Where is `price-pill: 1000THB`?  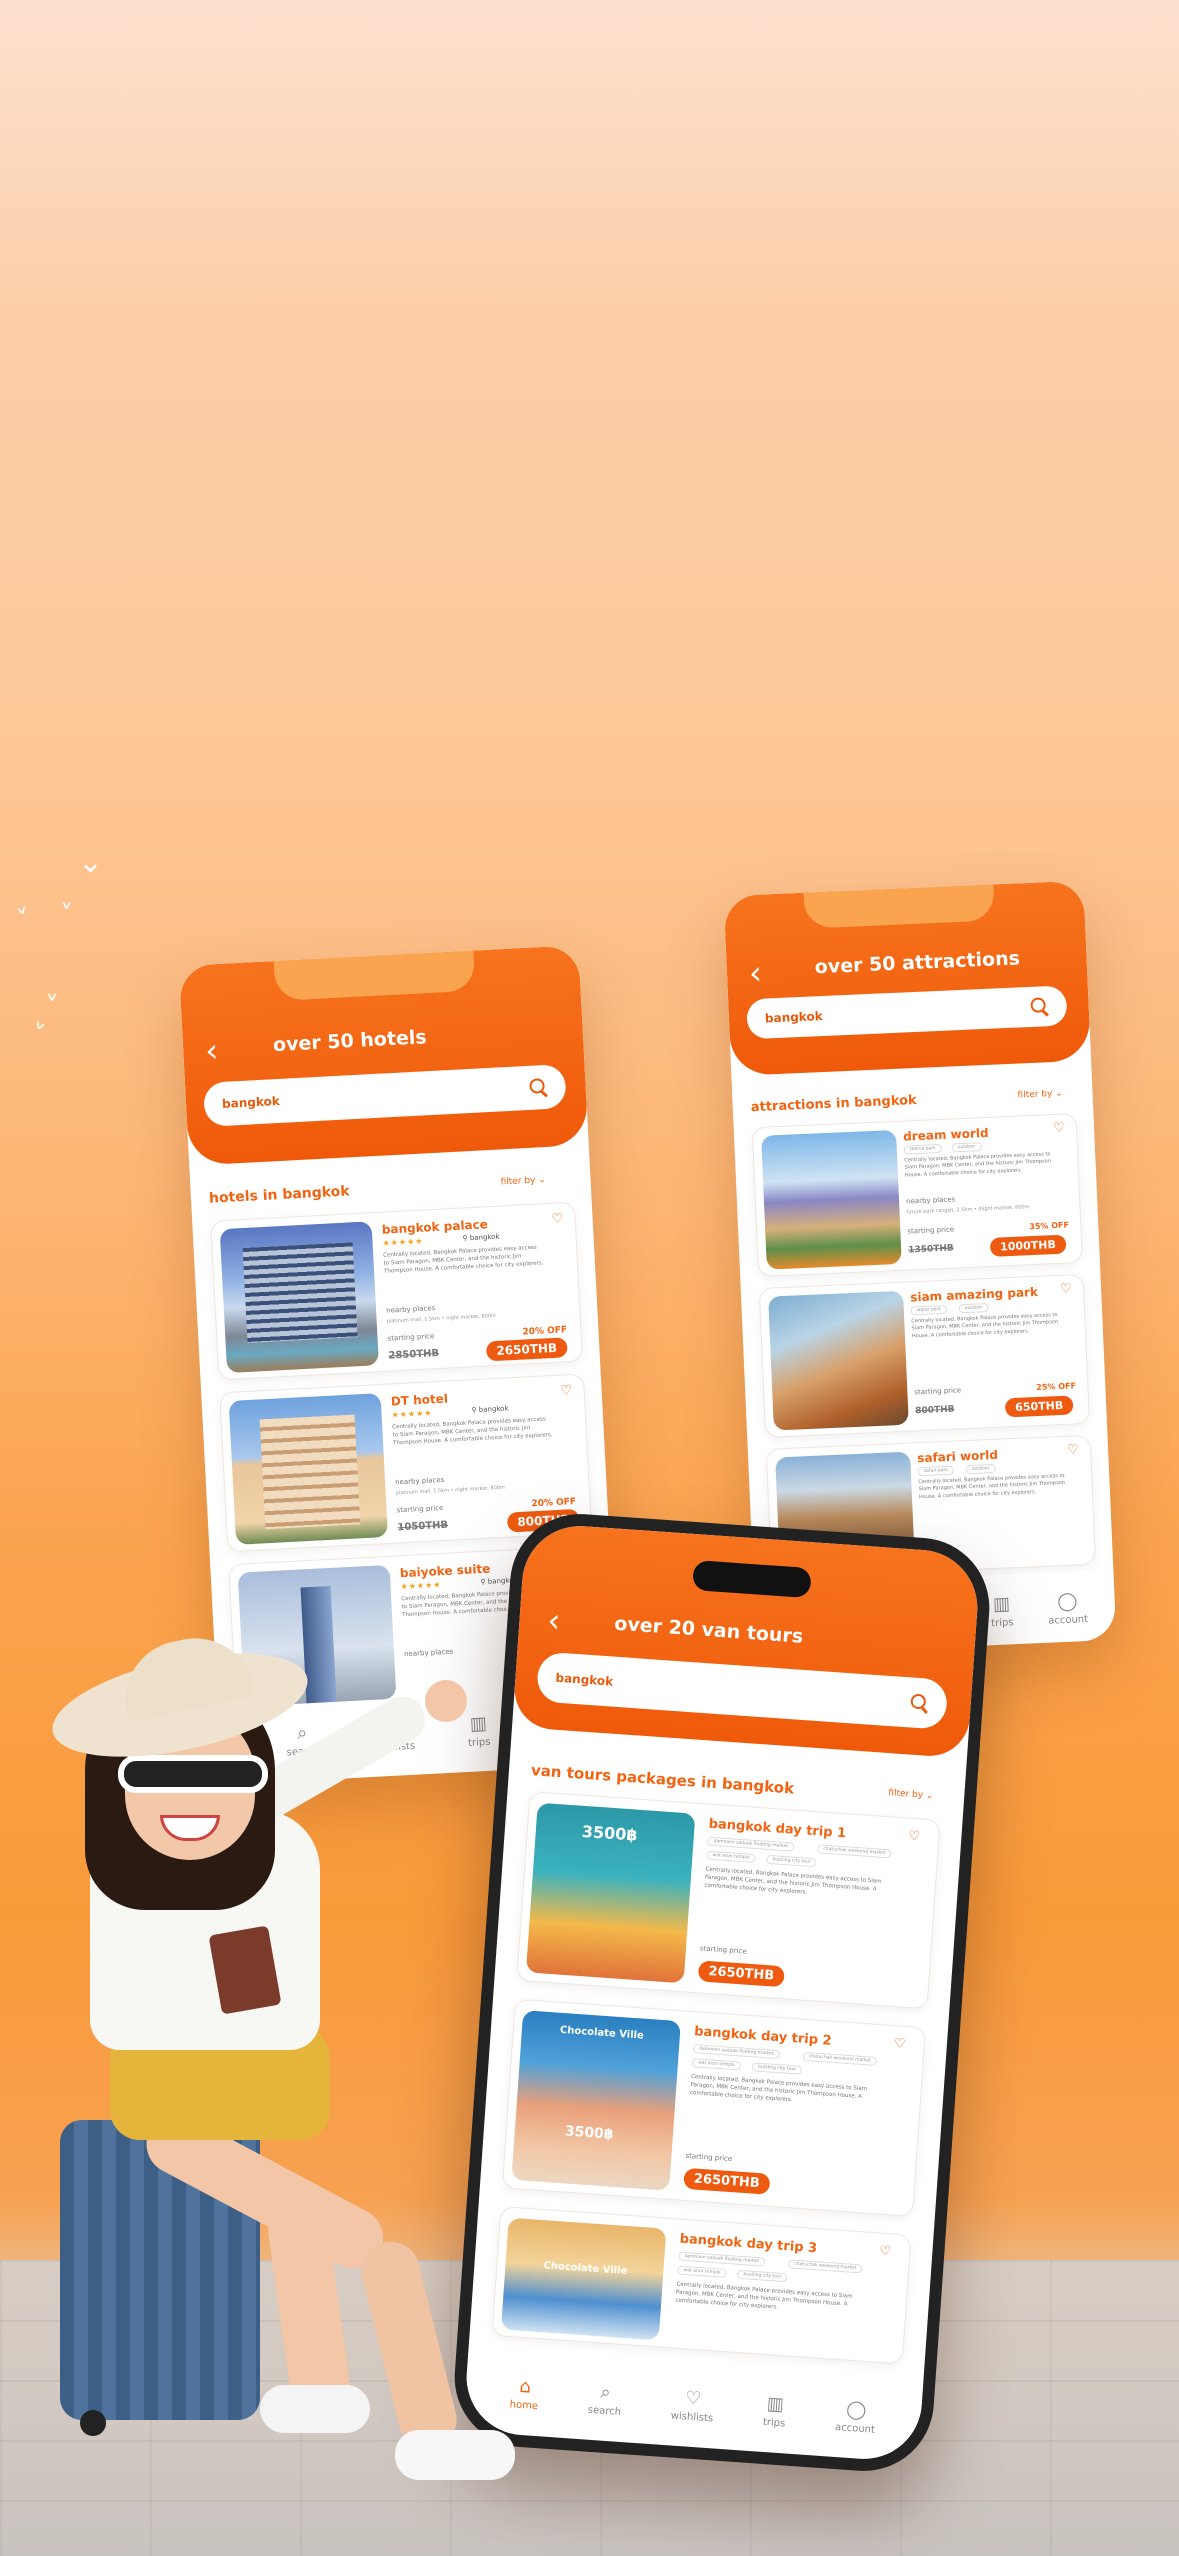
price-pill: 1000THB is located at coordinates (1028, 1245).